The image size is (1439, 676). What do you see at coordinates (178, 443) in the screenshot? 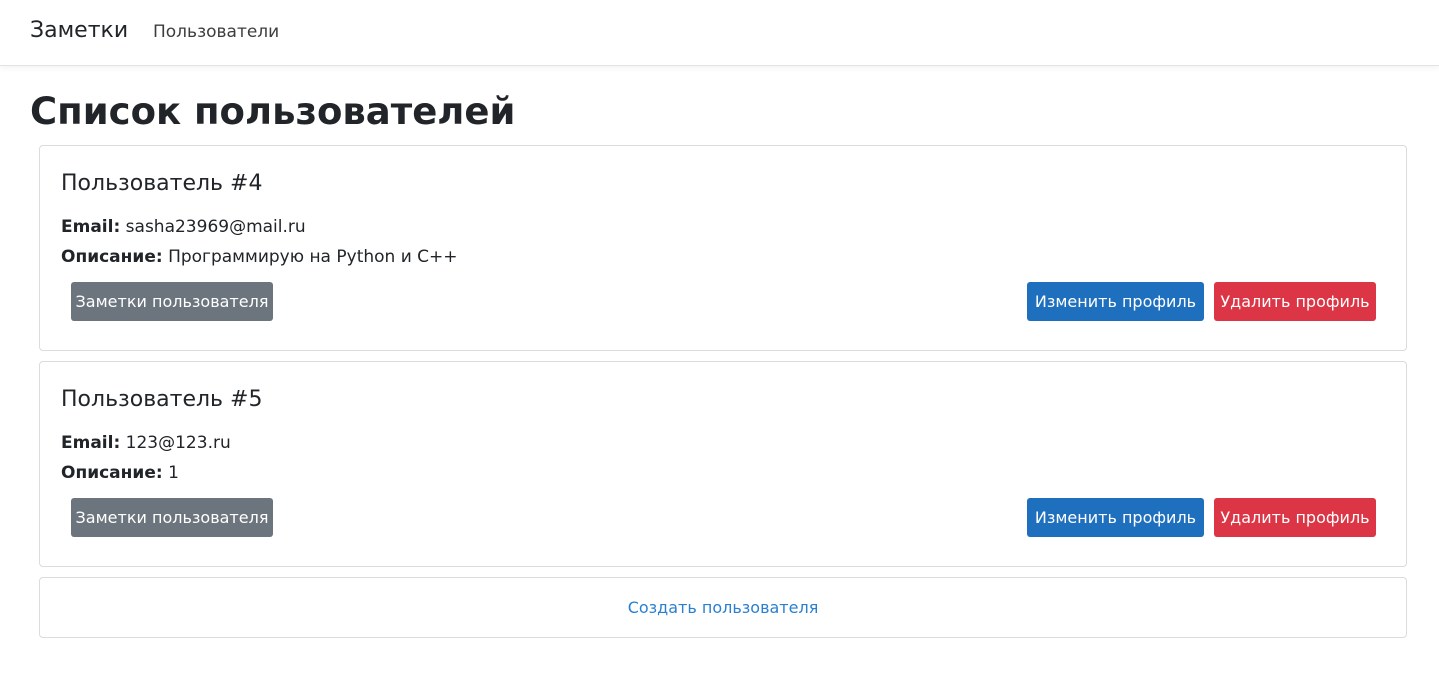
I see `user-email: 123@123.ru` at bounding box center [178, 443].